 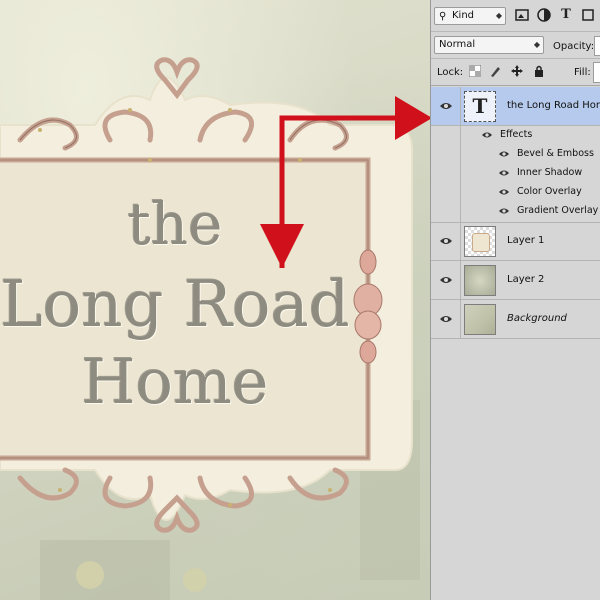 What do you see at coordinates (463, 15) in the screenshot?
I see `kind-select-label: Kind` at bounding box center [463, 15].